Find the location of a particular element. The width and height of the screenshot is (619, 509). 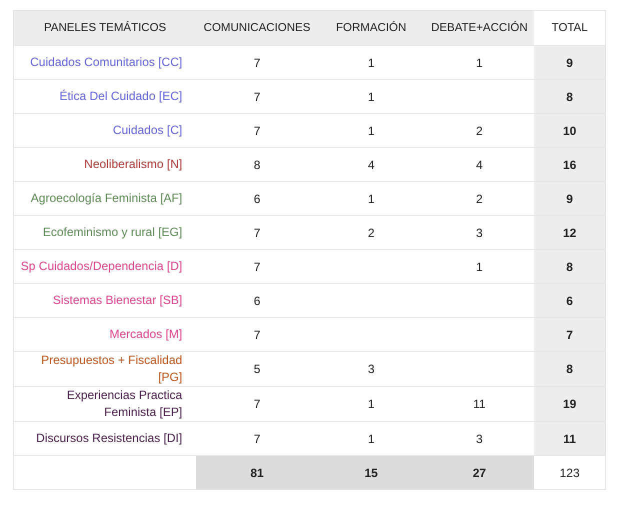

panel-name: Mercados [M] is located at coordinates (105, 335).